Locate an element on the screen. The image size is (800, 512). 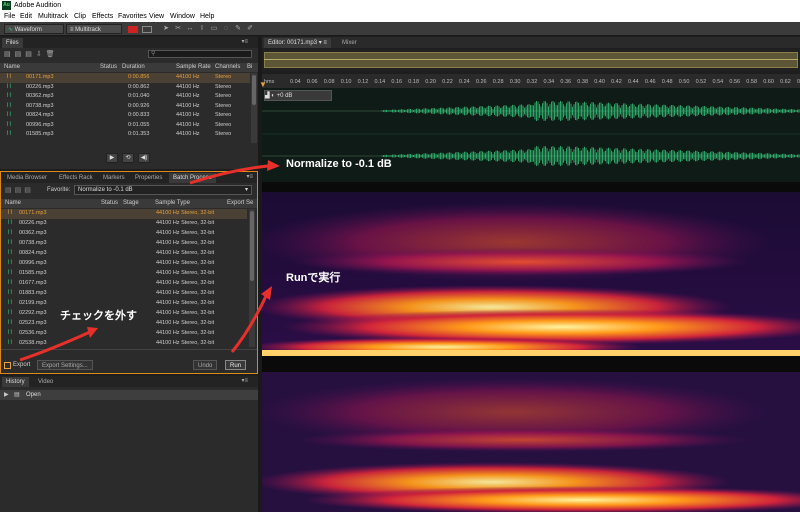
annotation-run: Runで実行 is located at coordinates (313, 278).